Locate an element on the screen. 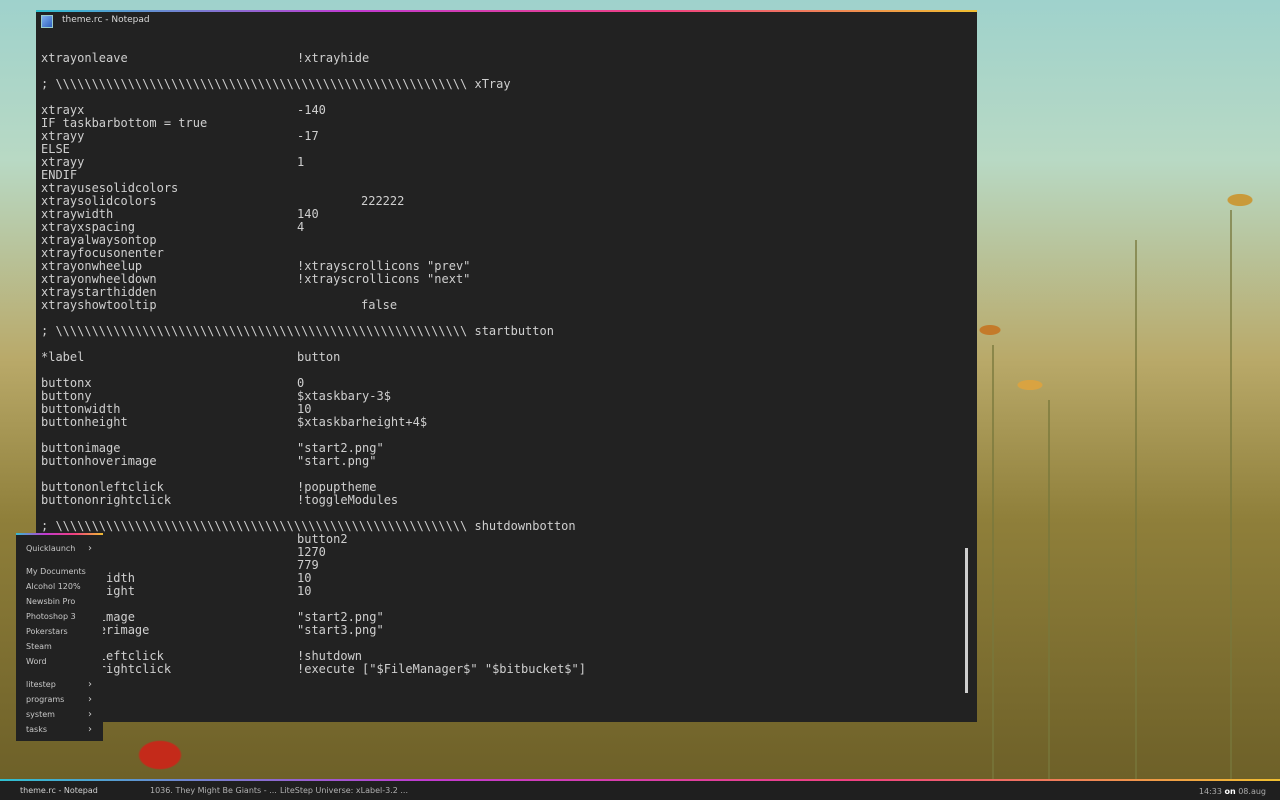 The width and height of the screenshot is (1280, 800). menu-item: Pokerstars is located at coordinates (47, 632).